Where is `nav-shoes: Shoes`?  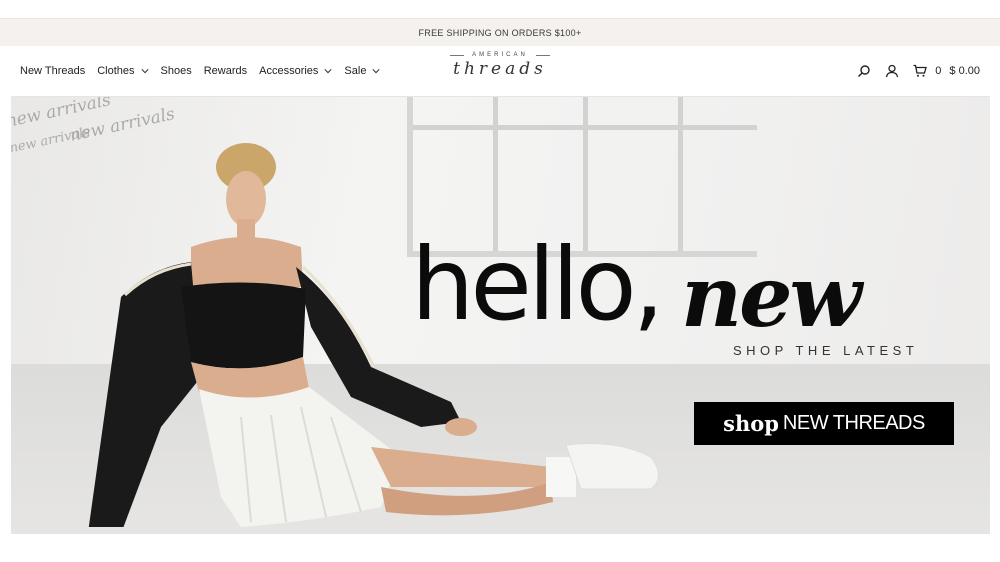 nav-shoes: Shoes is located at coordinates (176, 71).